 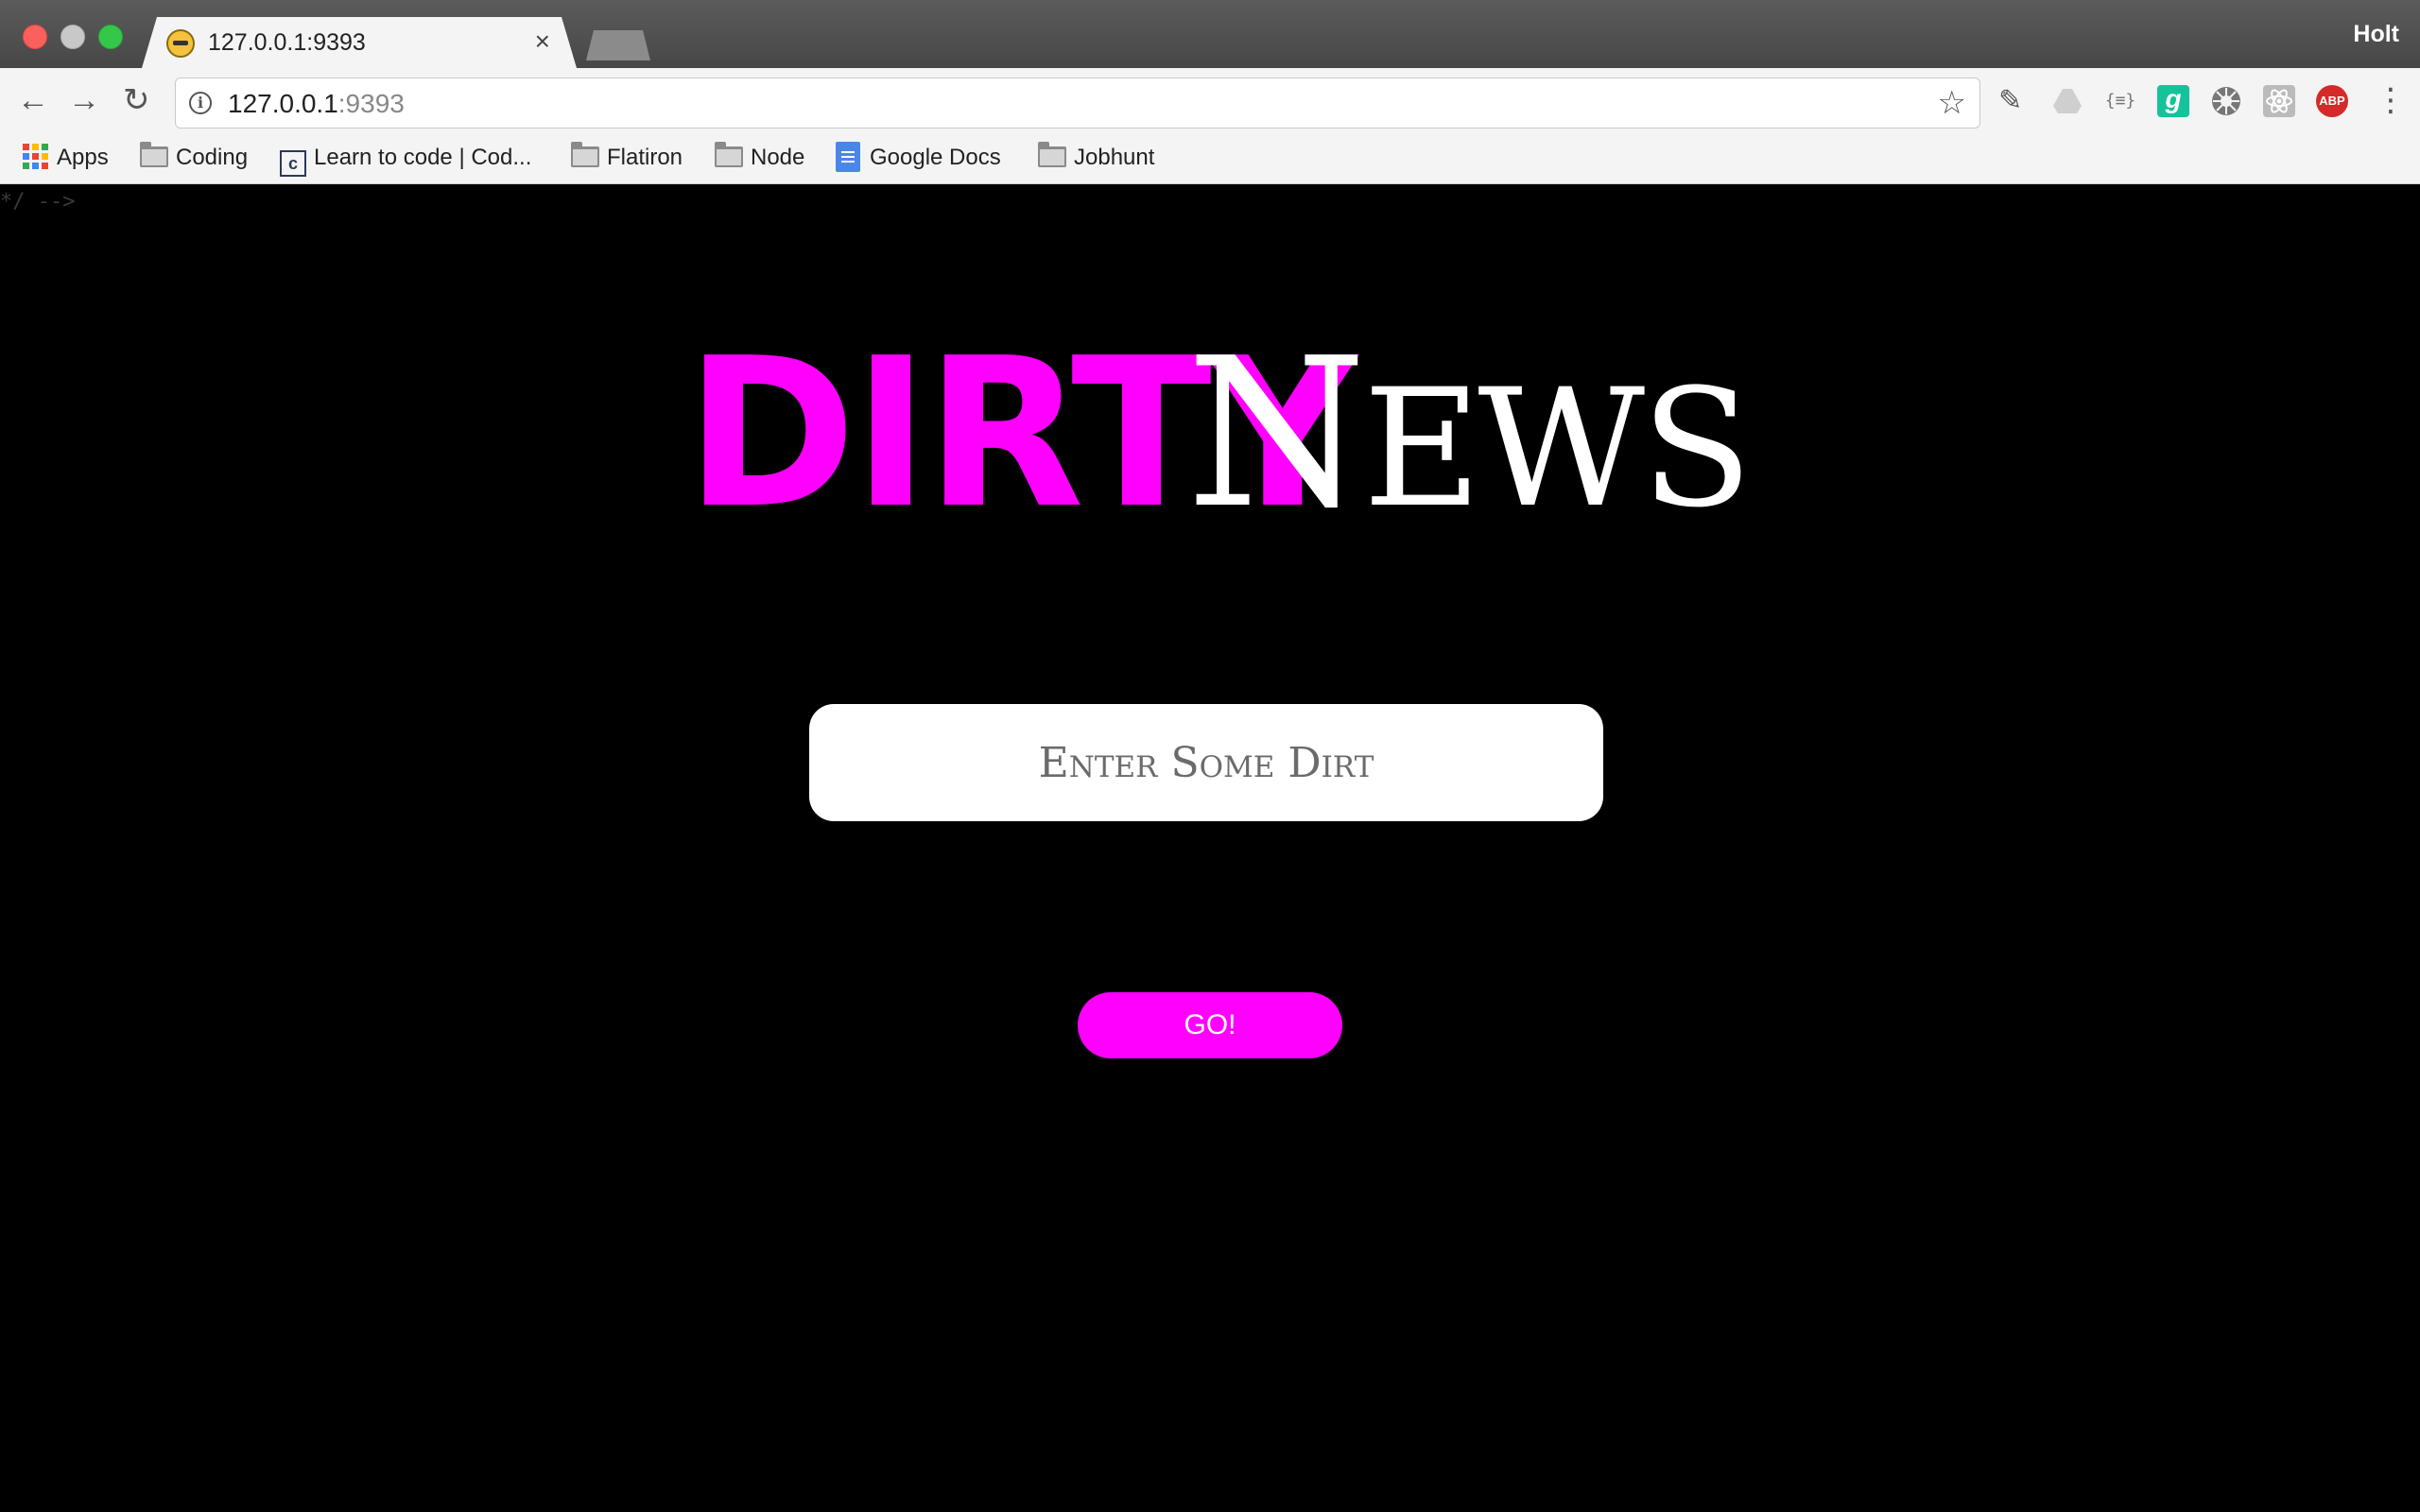 What do you see at coordinates (201, 103) in the screenshot?
I see `info-icon: i` at bounding box center [201, 103].